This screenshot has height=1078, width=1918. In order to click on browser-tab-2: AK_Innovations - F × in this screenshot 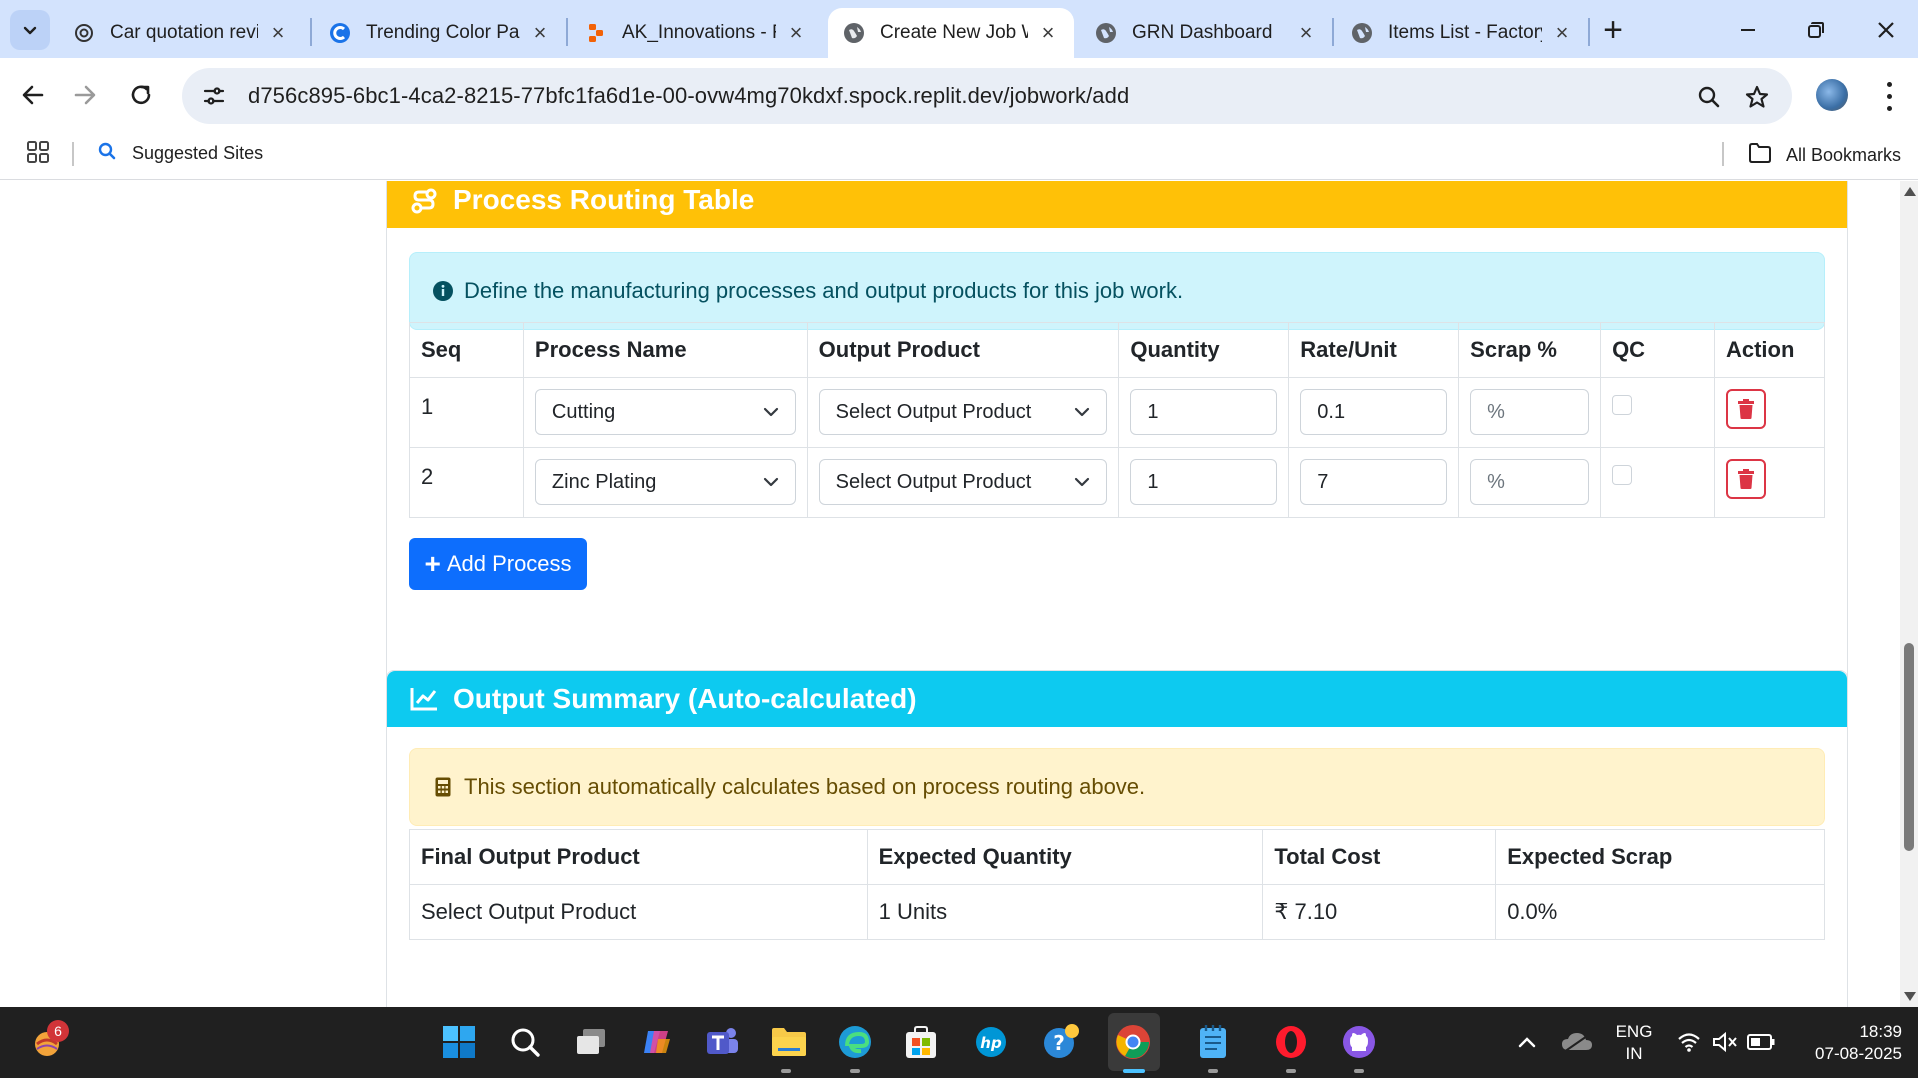, I will do `click(696, 33)`.